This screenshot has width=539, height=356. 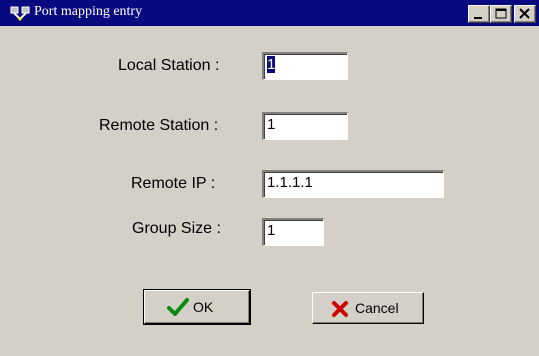 I want to click on cancel-button: Cancel, so click(x=368, y=308).